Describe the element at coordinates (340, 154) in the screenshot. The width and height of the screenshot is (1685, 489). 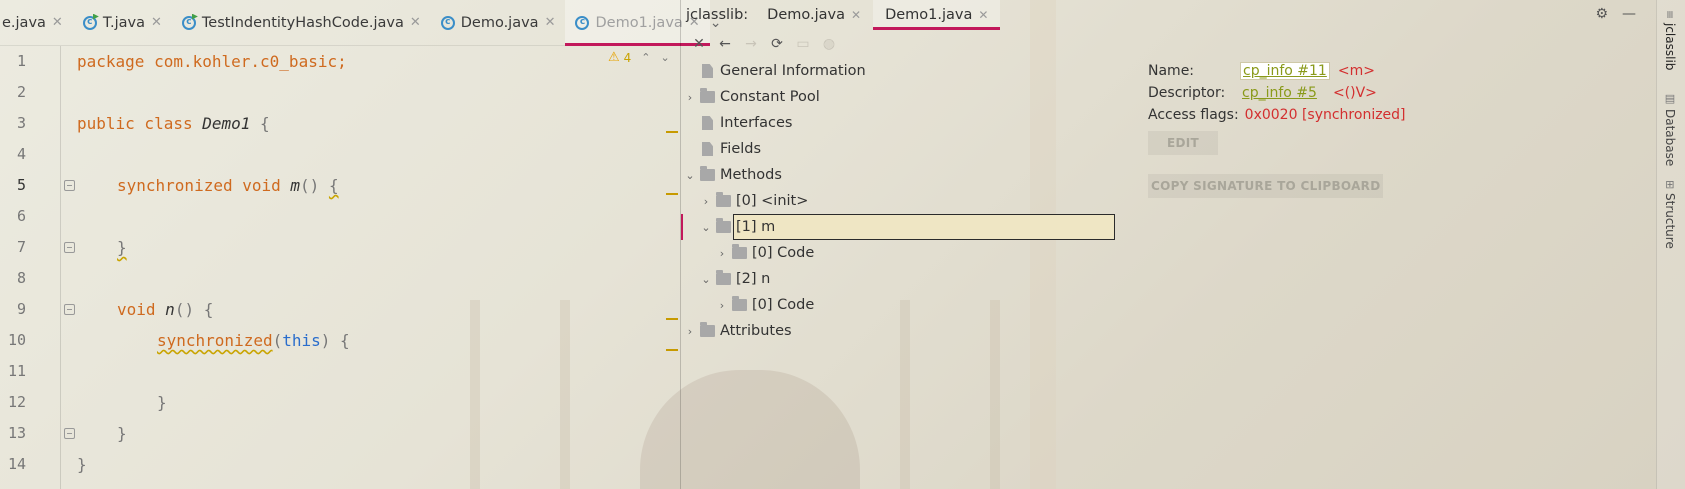
I see `code-line: 4` at that location.